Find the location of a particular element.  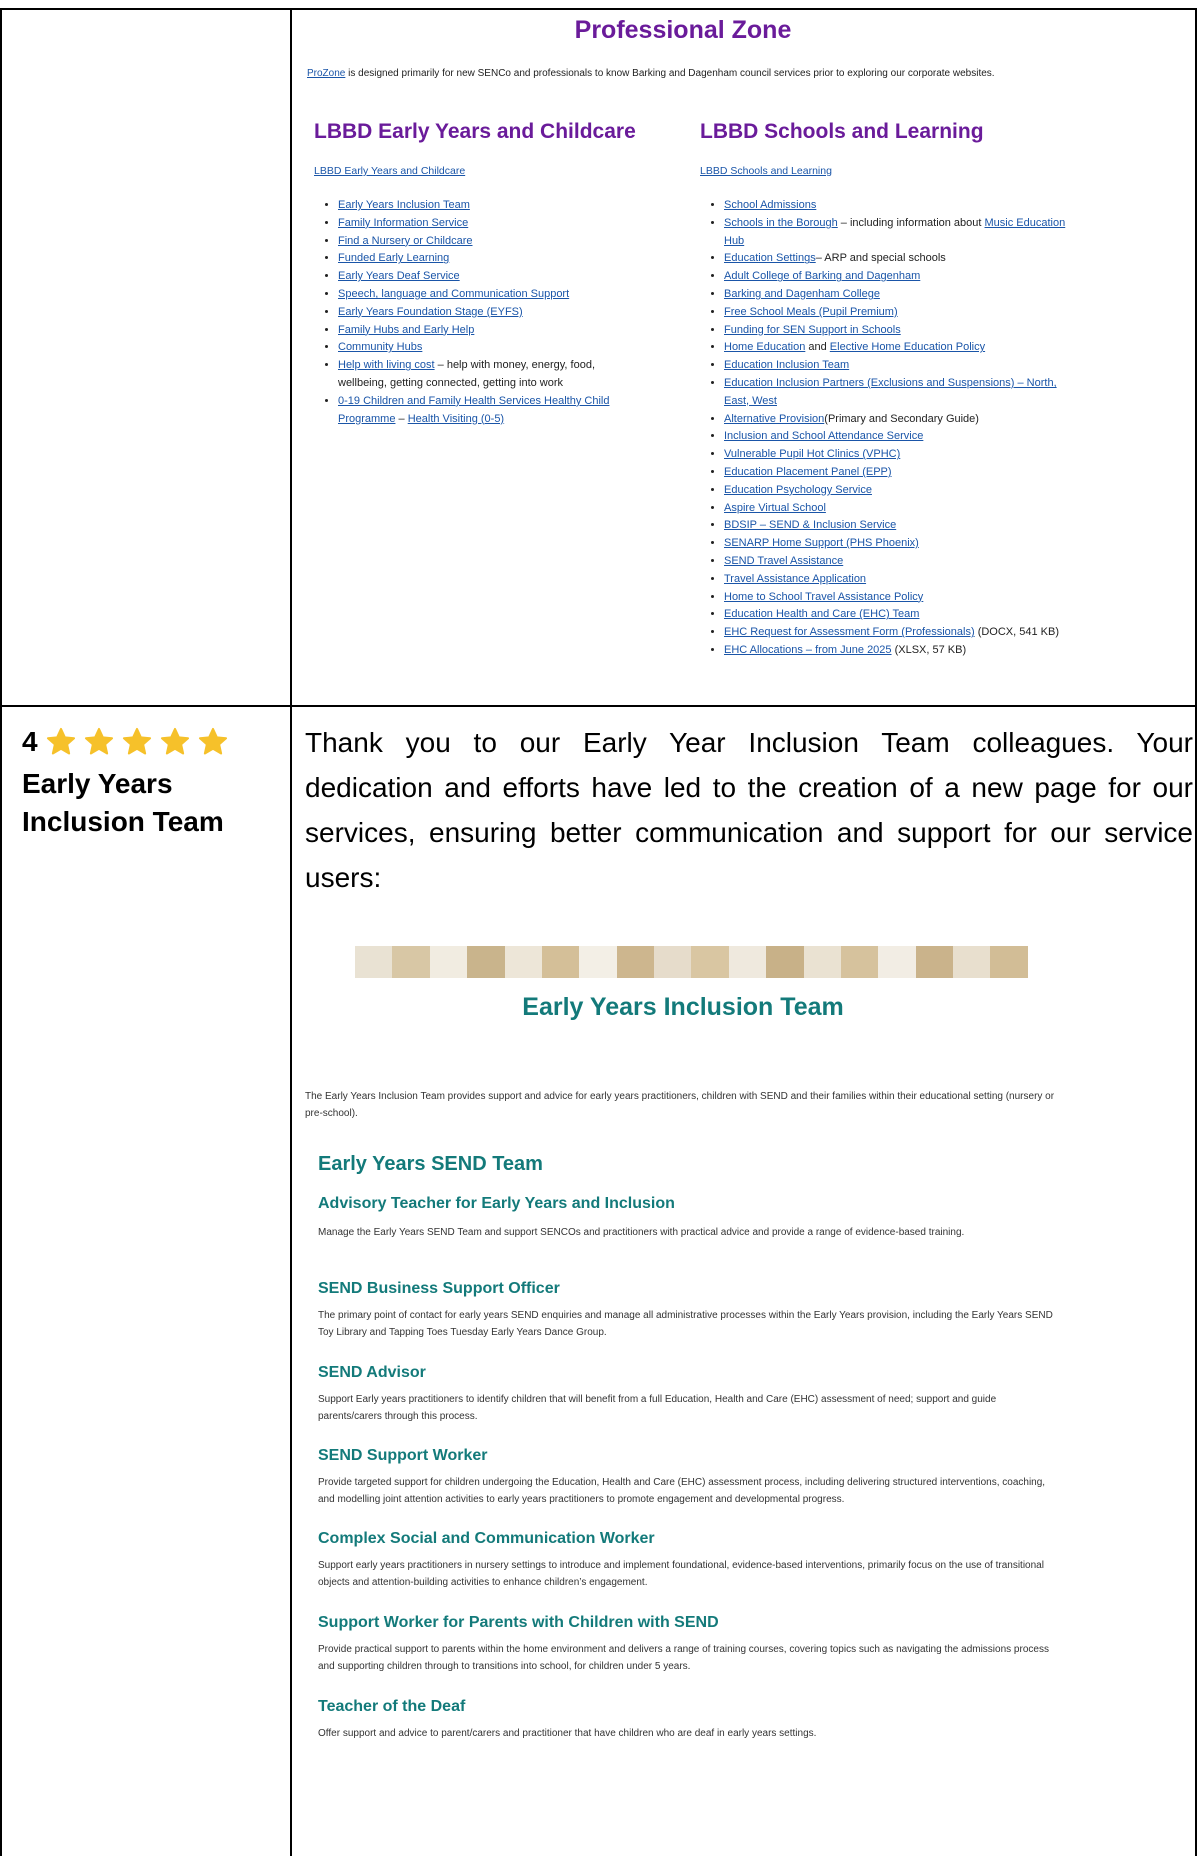

list-item: Vulnerable Pupil Hot Clinics (VPHC) is located at coordinates (895, 455).